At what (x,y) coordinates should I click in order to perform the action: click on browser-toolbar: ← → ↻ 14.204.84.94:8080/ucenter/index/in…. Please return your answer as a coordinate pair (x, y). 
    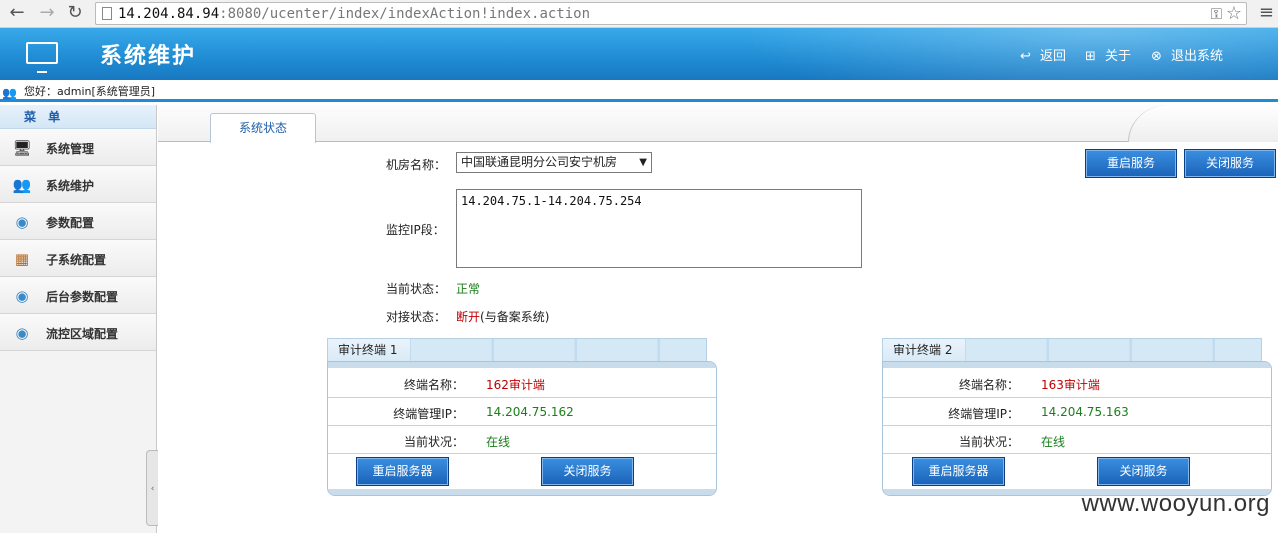
    Looking at the image, I should click on (639, 14).